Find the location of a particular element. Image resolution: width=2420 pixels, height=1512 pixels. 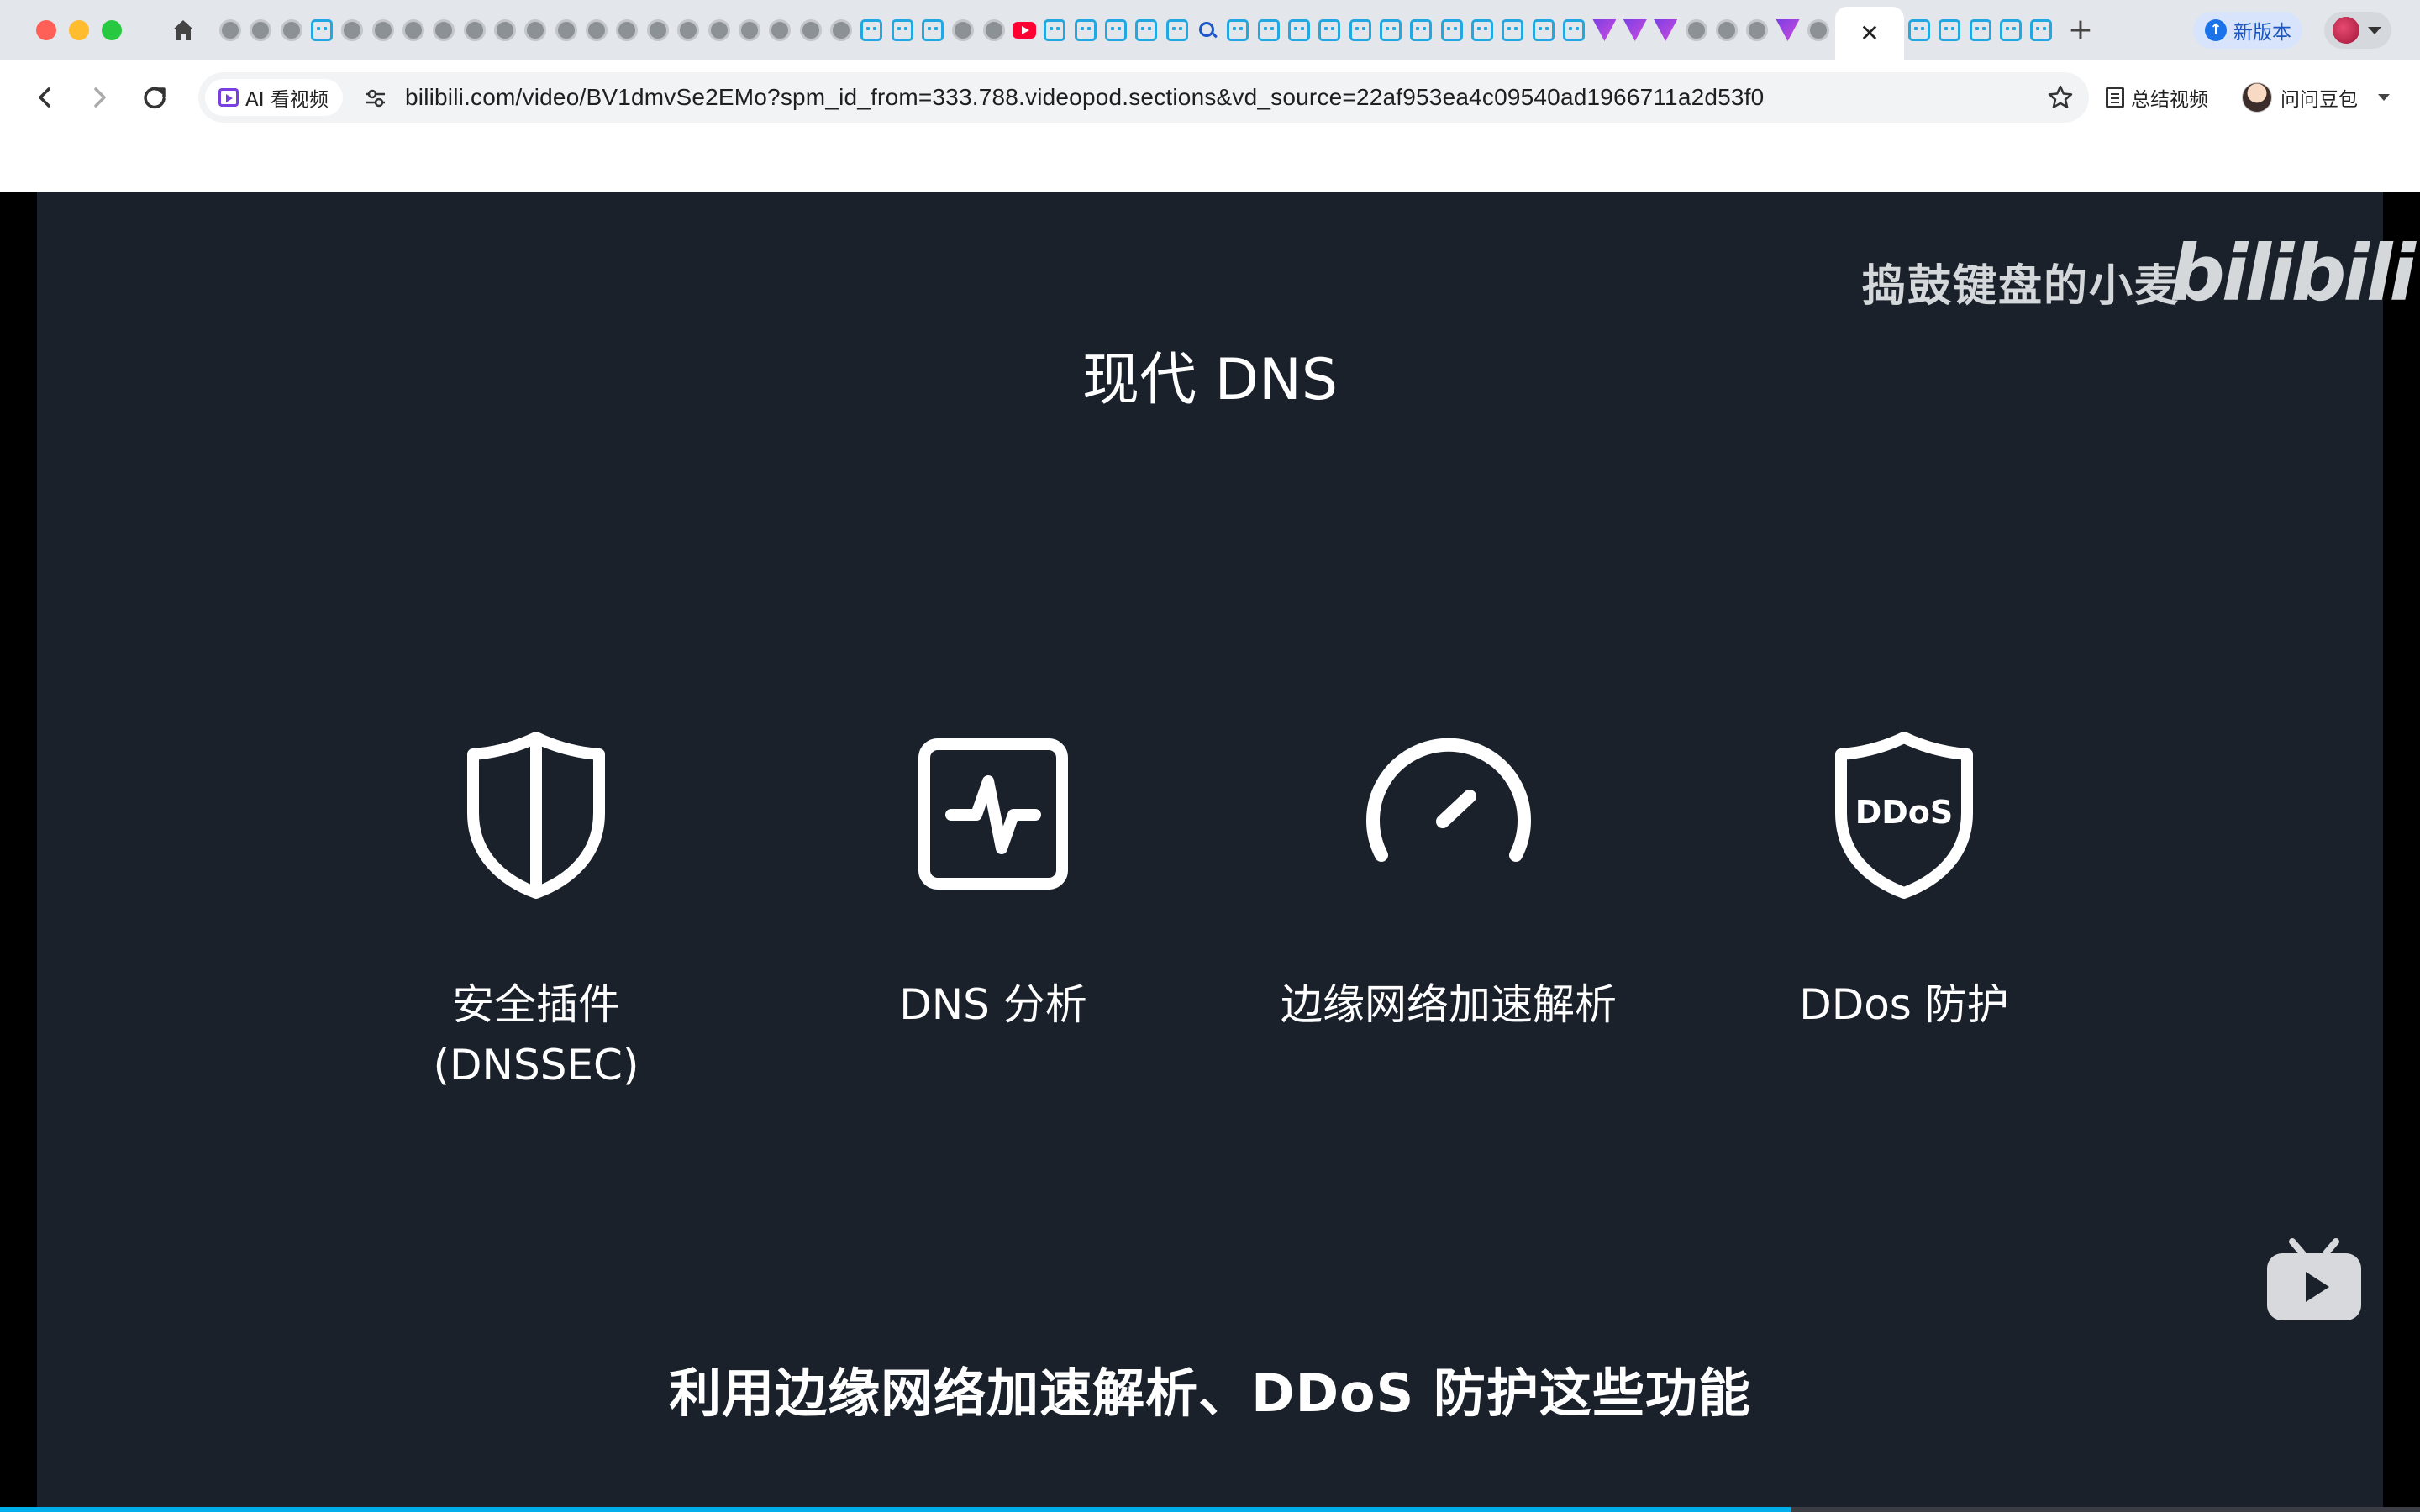

ai-watch-video-button: AI 看视频 is located at coordinates (274, 97).